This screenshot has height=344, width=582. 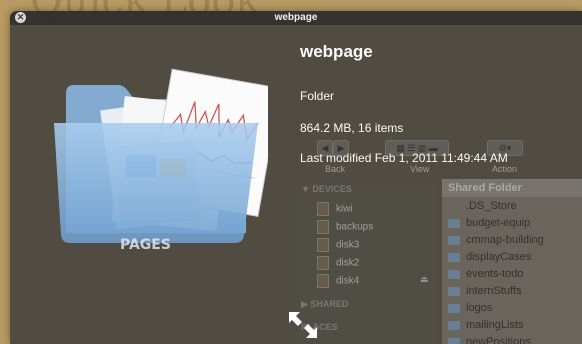 I want to click on list-item: logos, so click(x=470, y=308).